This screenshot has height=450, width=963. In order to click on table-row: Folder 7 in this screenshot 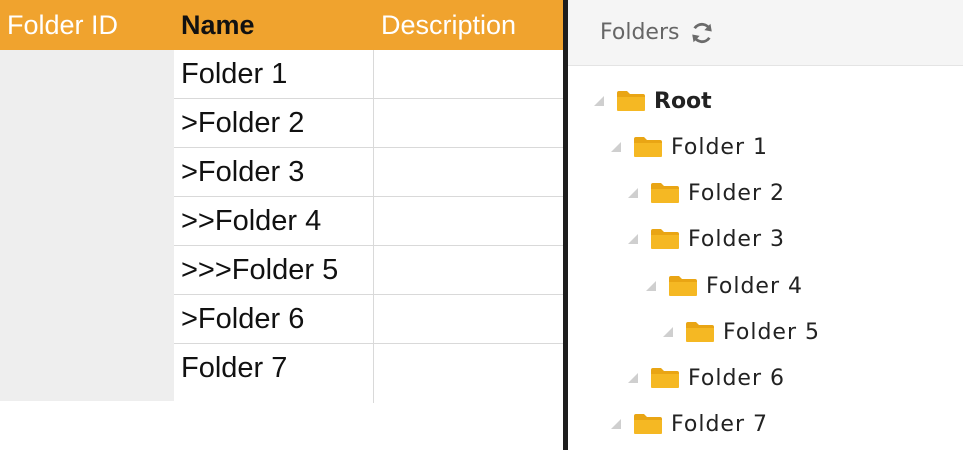, I will do `click(369, 368)`.